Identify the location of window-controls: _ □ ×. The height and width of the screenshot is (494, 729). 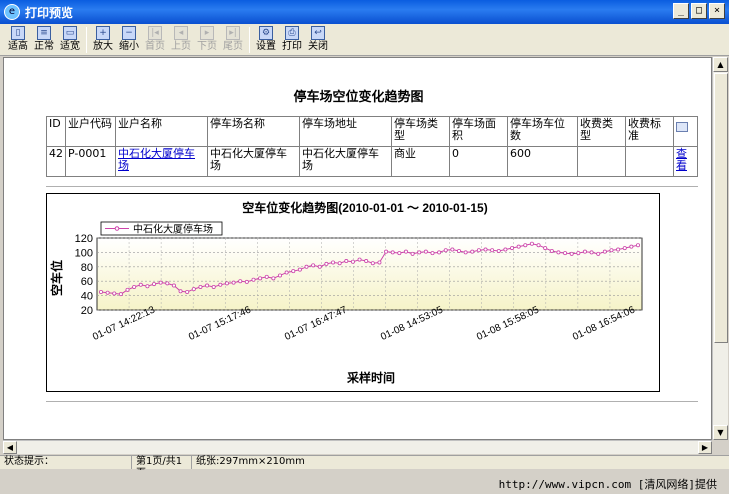
(699, 11).